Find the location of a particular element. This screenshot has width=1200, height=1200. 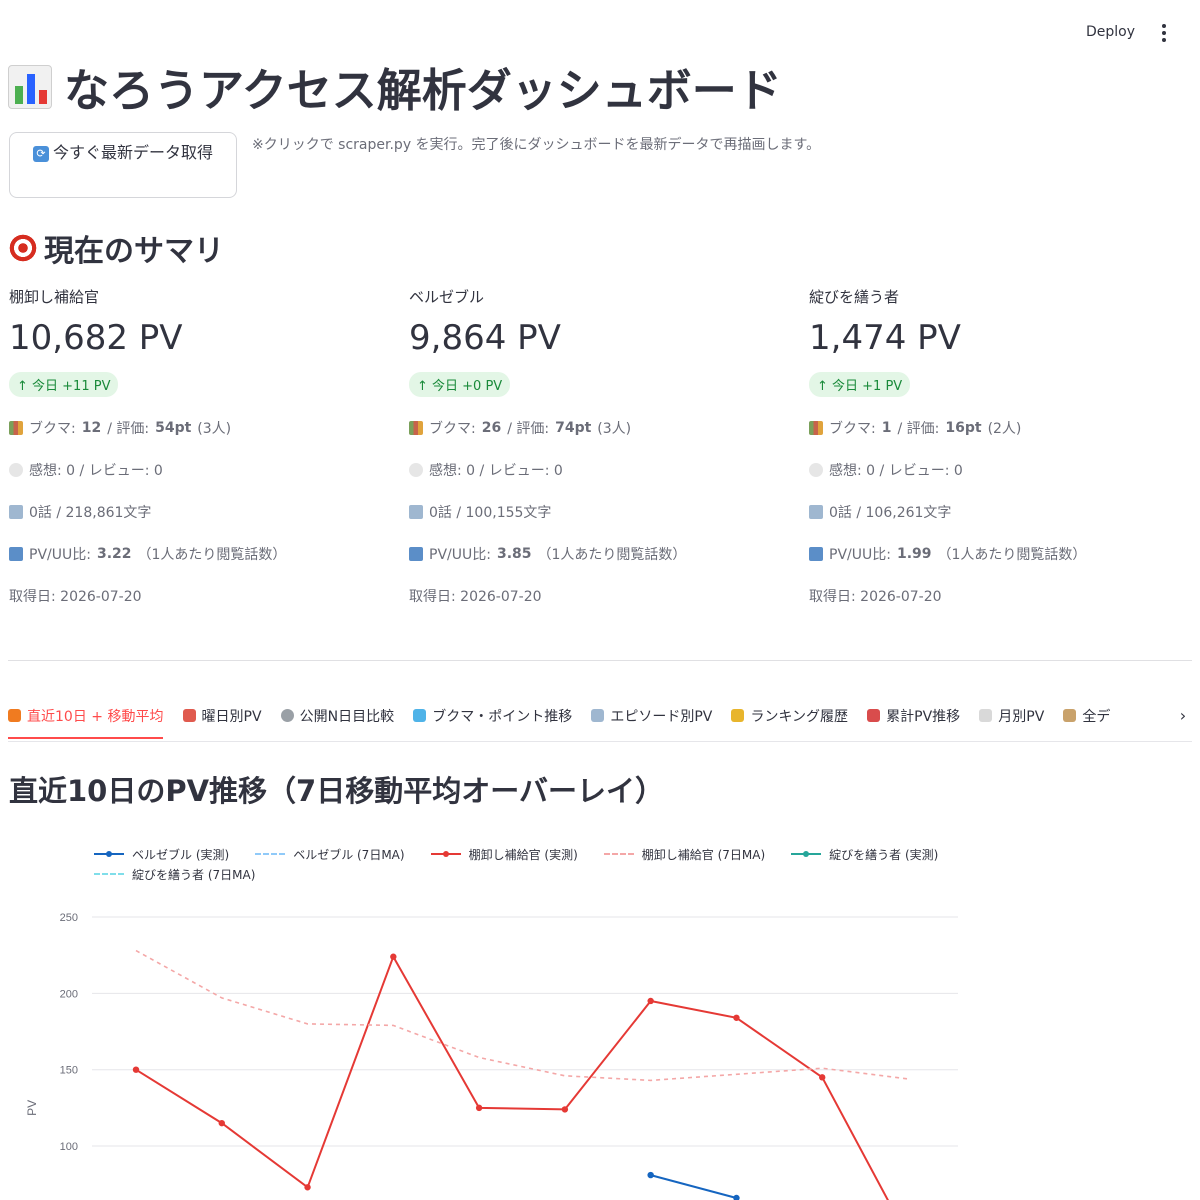

bookmark-line: ブクマ: 1 / 評価: 16pt (2人) is located at coordinates (999, 428).